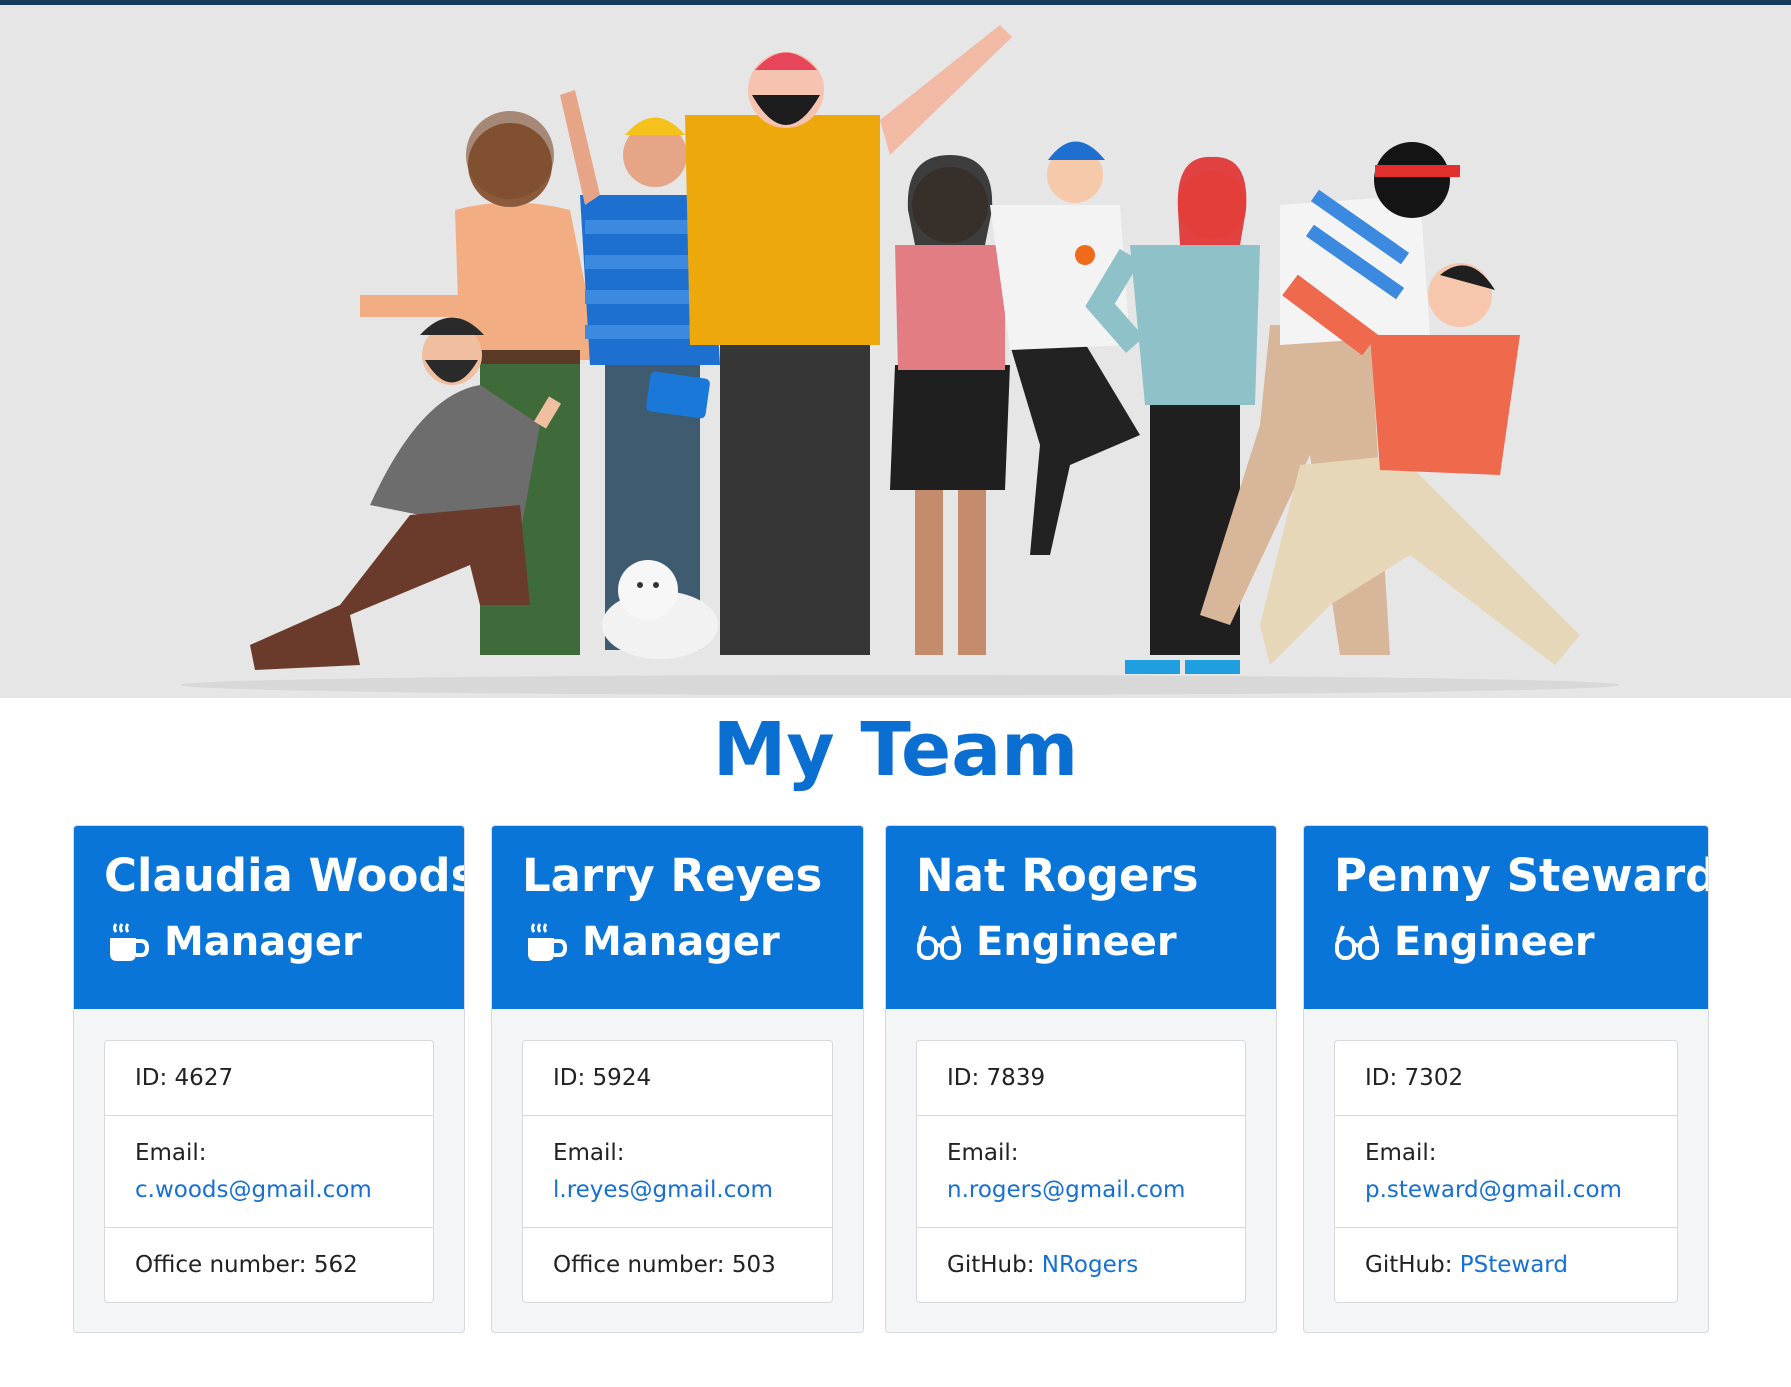 This screenshot has height=1387, width=1791. Describe the element at coordinates (664, 1265) in the screenshot. I see `office-number: Office number: 503` at that location.